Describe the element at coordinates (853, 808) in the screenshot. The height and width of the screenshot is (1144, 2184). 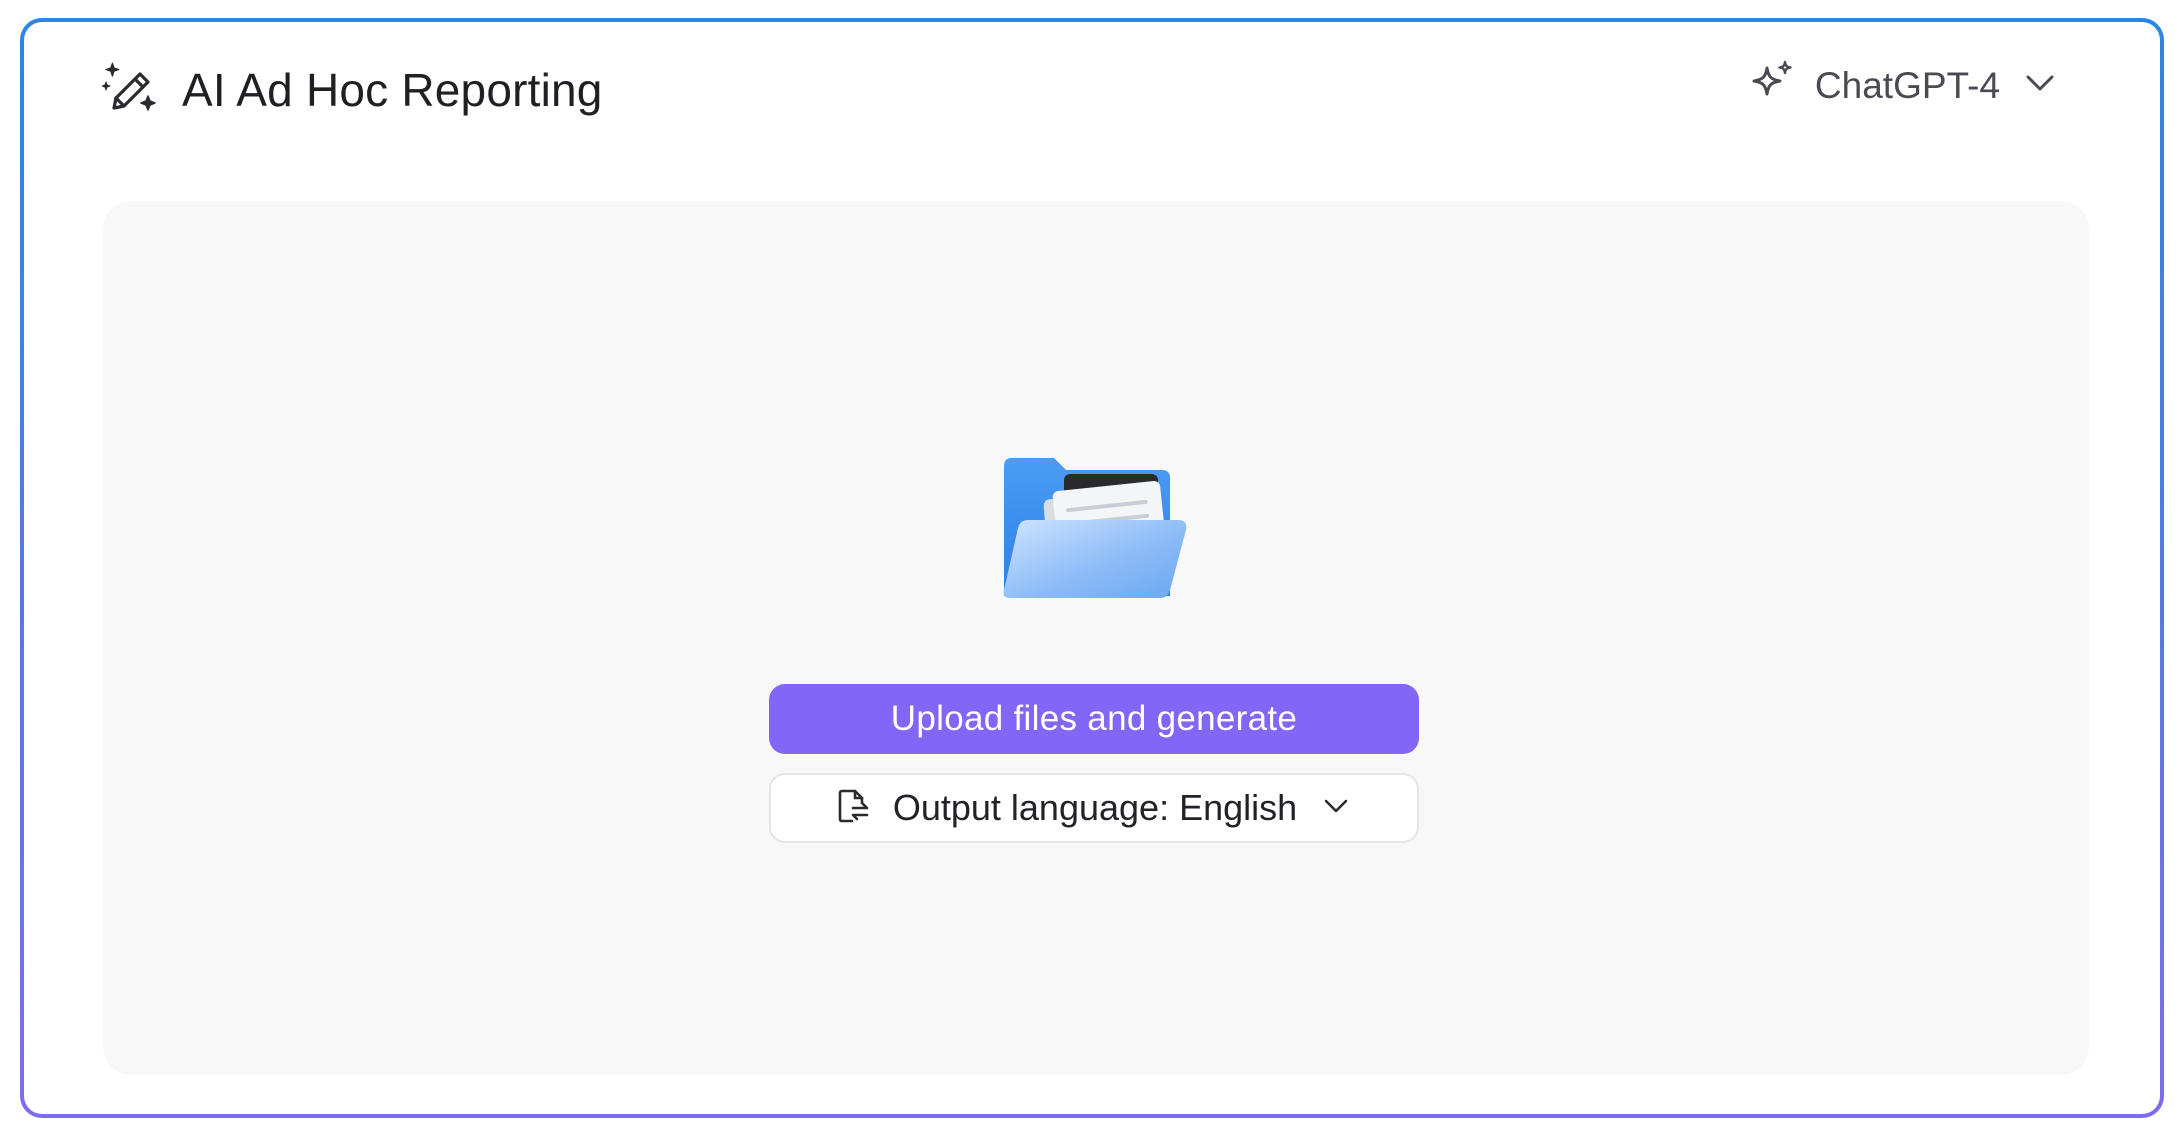
I see `document-translate-icon` at that location.